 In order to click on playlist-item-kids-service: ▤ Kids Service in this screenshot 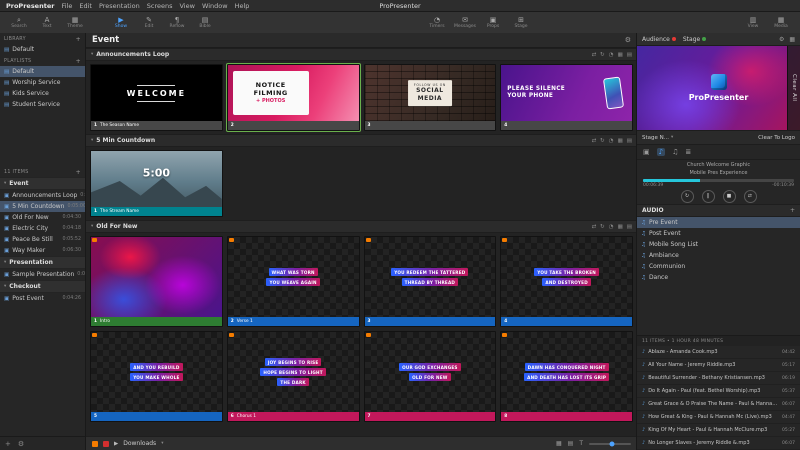, I will do `click(42, 93)`.